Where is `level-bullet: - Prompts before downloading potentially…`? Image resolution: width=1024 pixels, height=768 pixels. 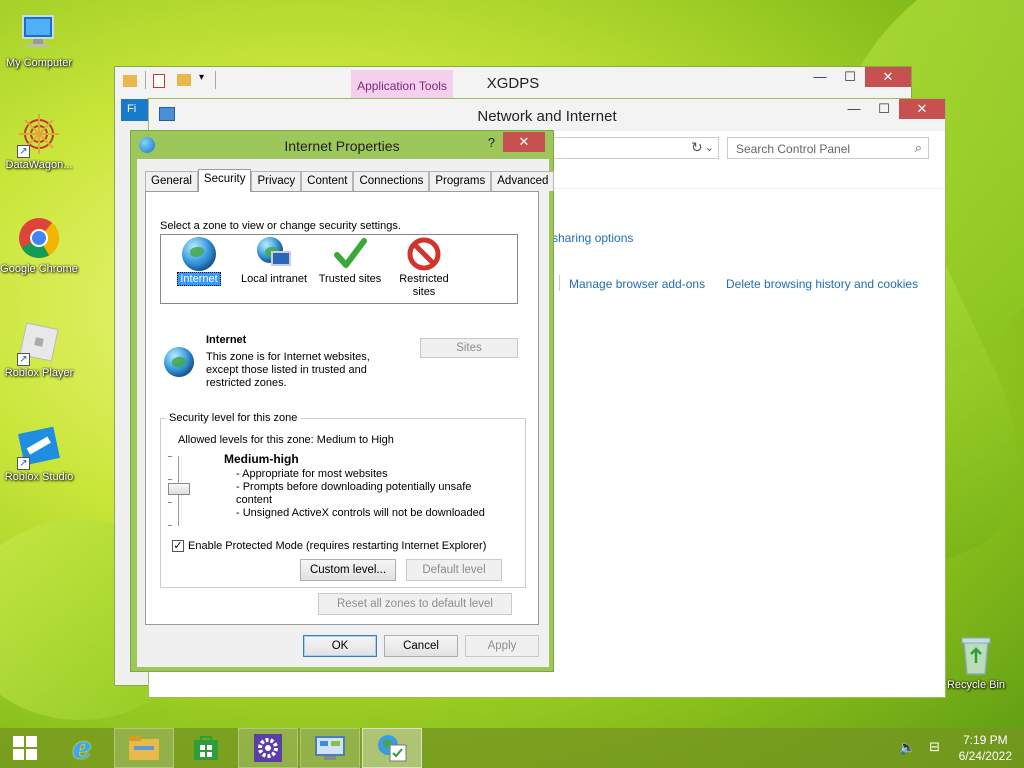
level-bullet: - Prompts before downloading potentially… is located at coordinates (354, 493).